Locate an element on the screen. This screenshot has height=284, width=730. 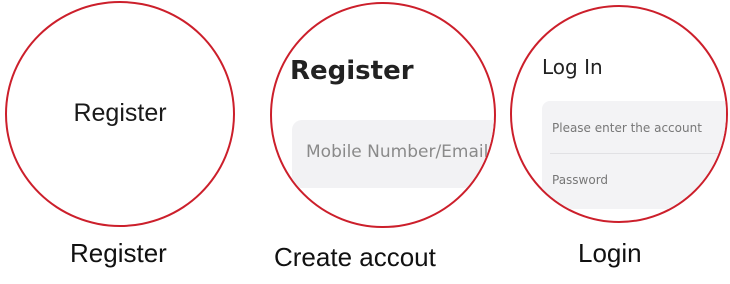
caption-register: Register is located at coordinates (118, 253).